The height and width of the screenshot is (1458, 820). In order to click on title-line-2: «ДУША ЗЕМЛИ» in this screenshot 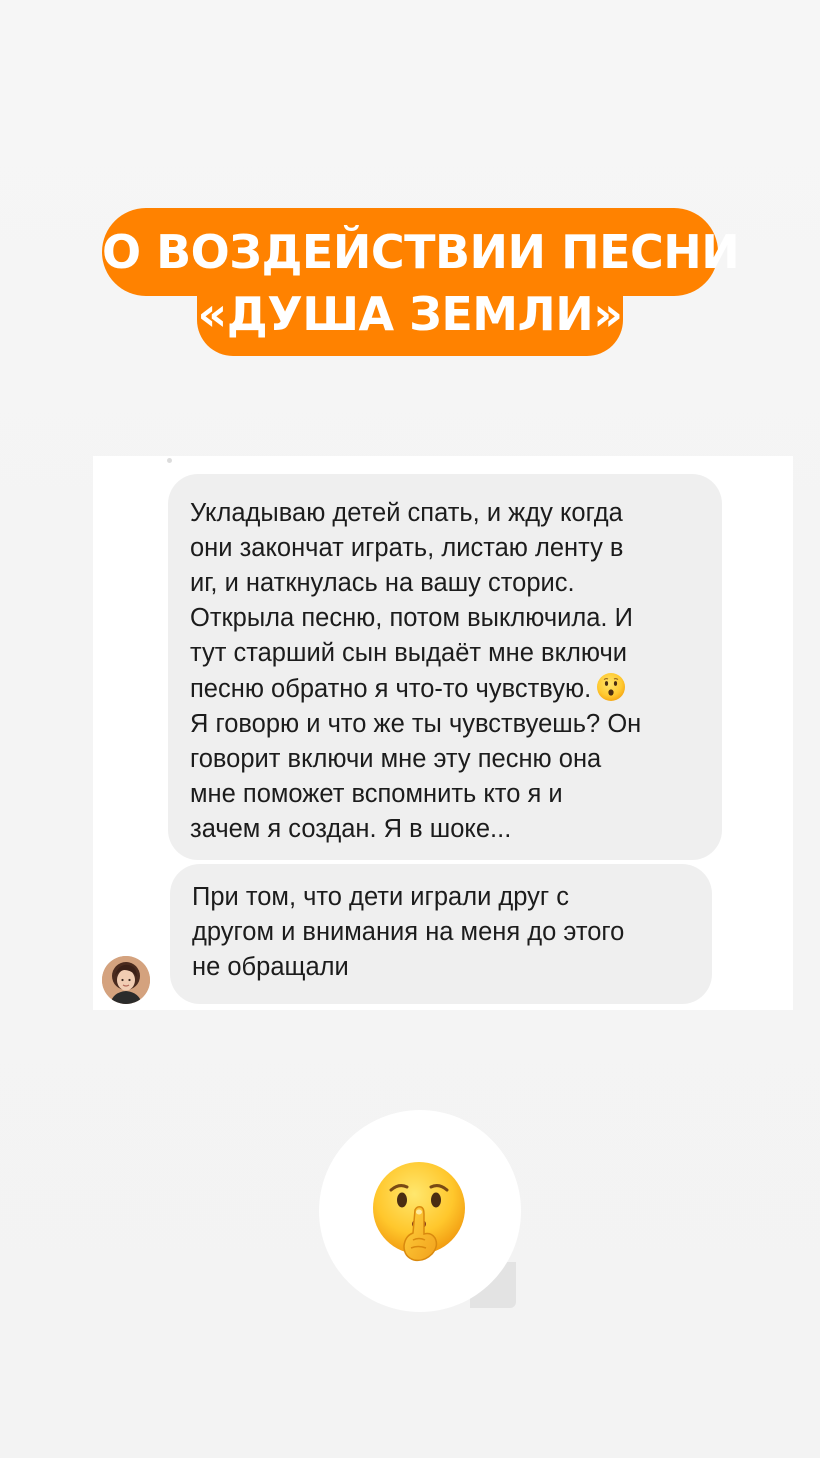, I will do `click(410, 320)`.